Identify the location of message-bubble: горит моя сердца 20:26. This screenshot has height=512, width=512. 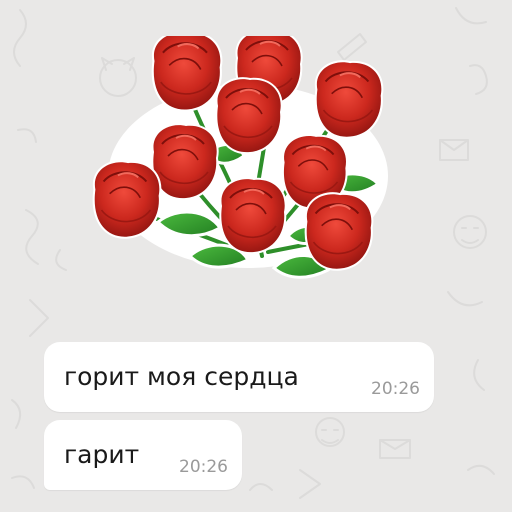
(239, 377).